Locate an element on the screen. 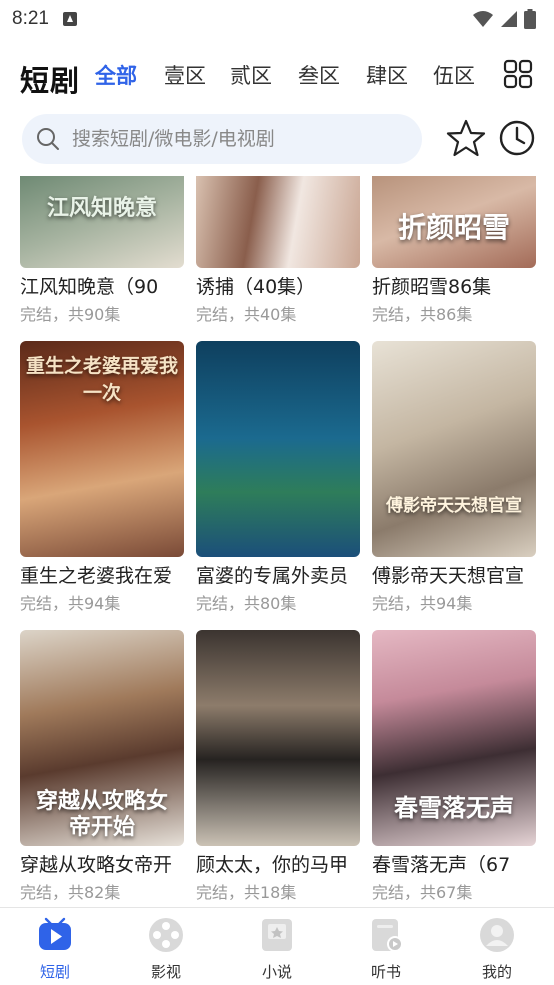 The height and width of the screenshot is (985, 554). drama-title: 傅影帝天天想官宣 is located at coordinates (448, 576).